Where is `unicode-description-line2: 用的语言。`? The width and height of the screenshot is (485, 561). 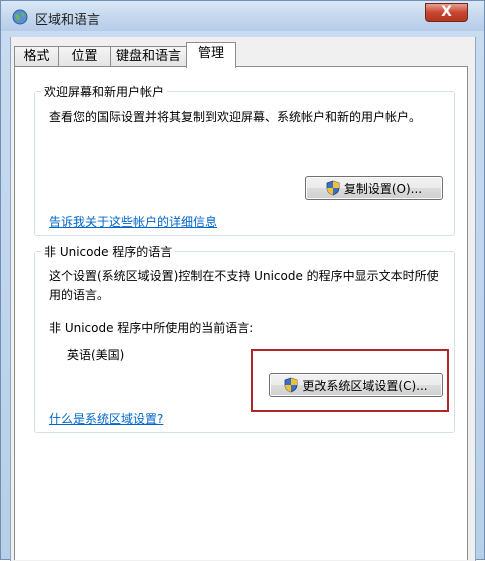 unicode-description-line2: 用的语言。 is located at coordinates (79, 295).